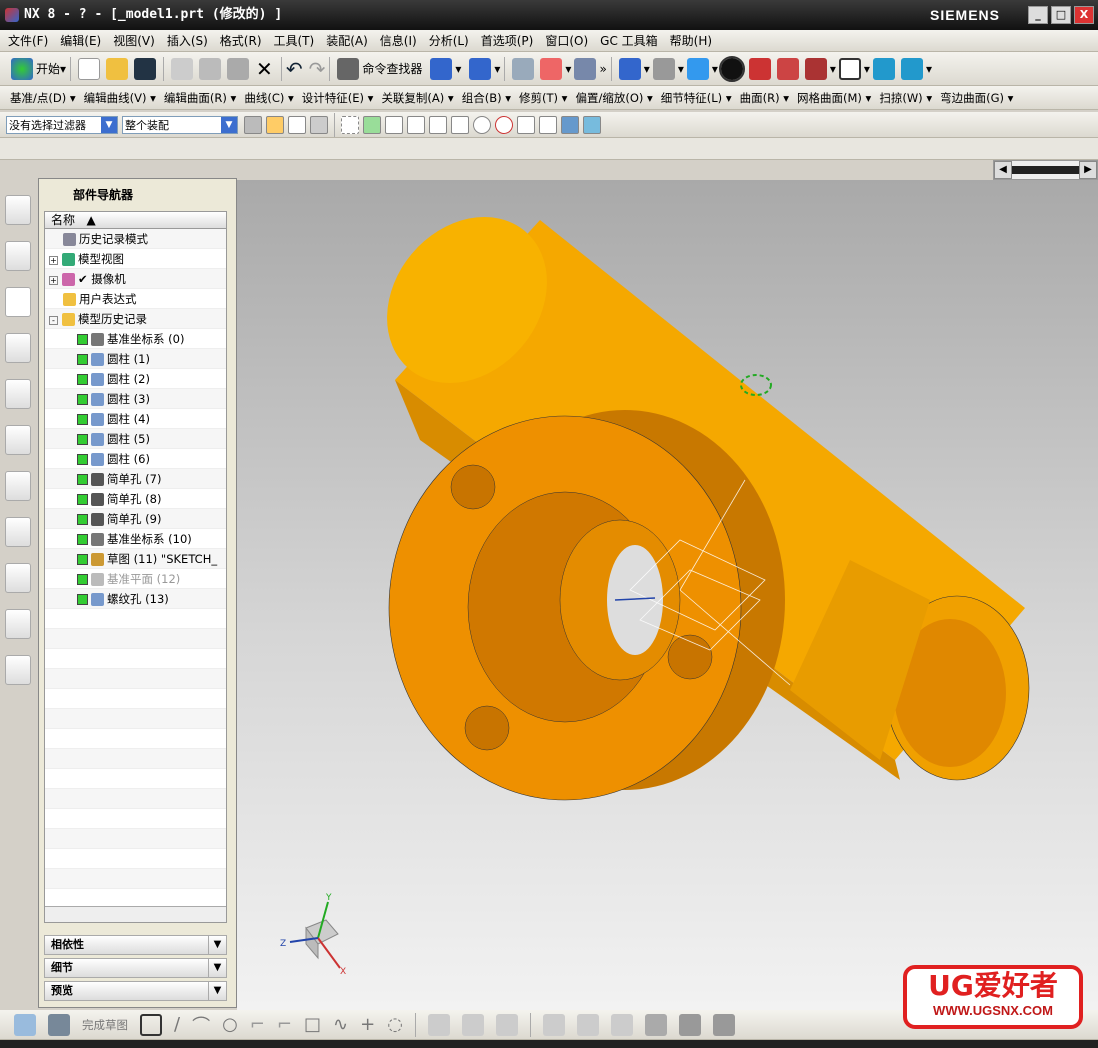 This screenshot has width=1098, height=1048. I want to click on endpoint-icon, so click(372, 124).